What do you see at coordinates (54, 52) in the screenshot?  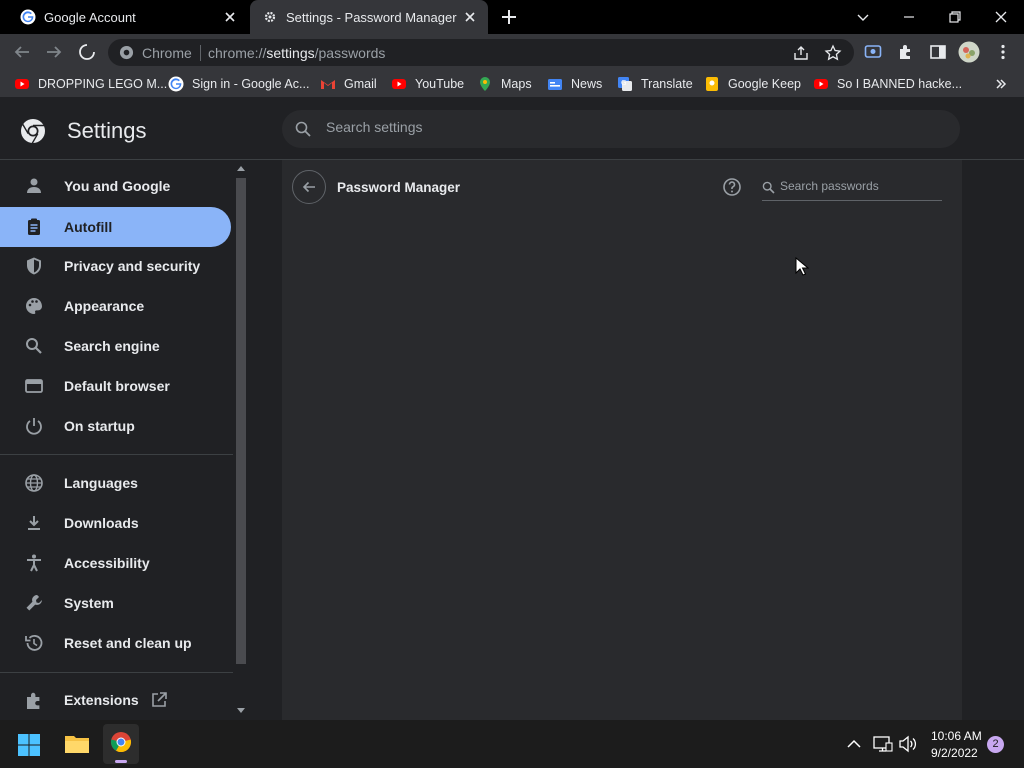 I see `forward-icon` at bounding box center [54, 52].